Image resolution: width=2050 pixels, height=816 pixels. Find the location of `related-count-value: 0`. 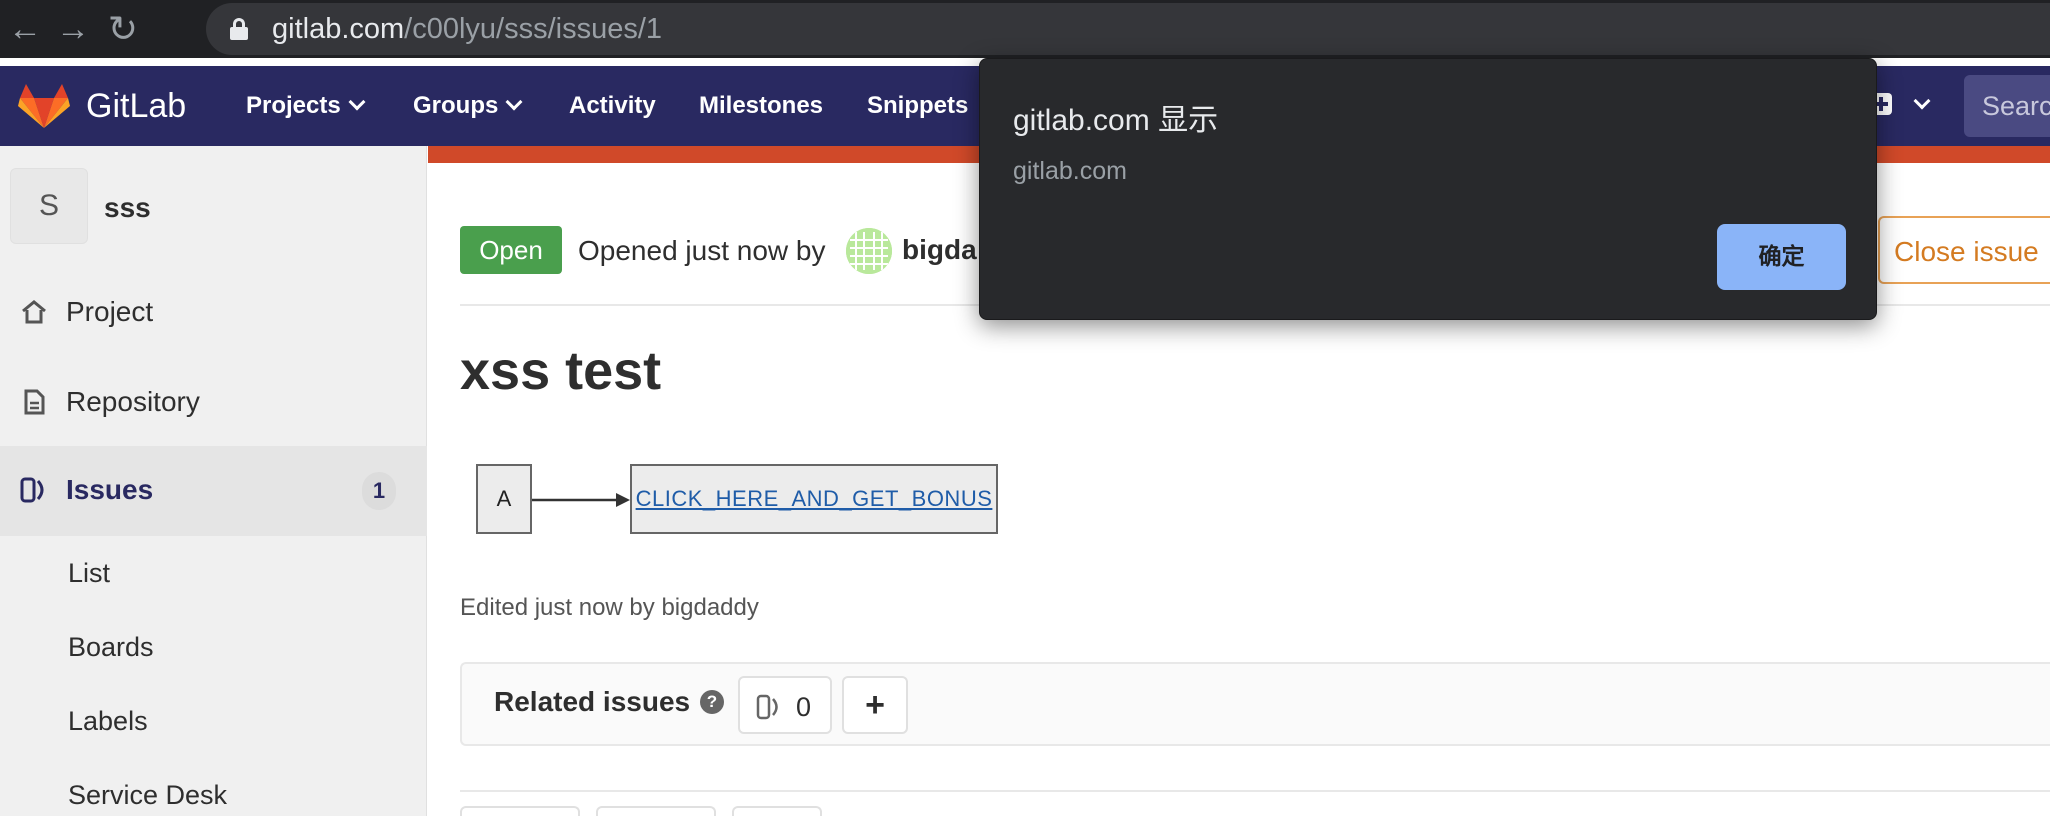

related-count-value: 0 is located at coordinates (804, 707).